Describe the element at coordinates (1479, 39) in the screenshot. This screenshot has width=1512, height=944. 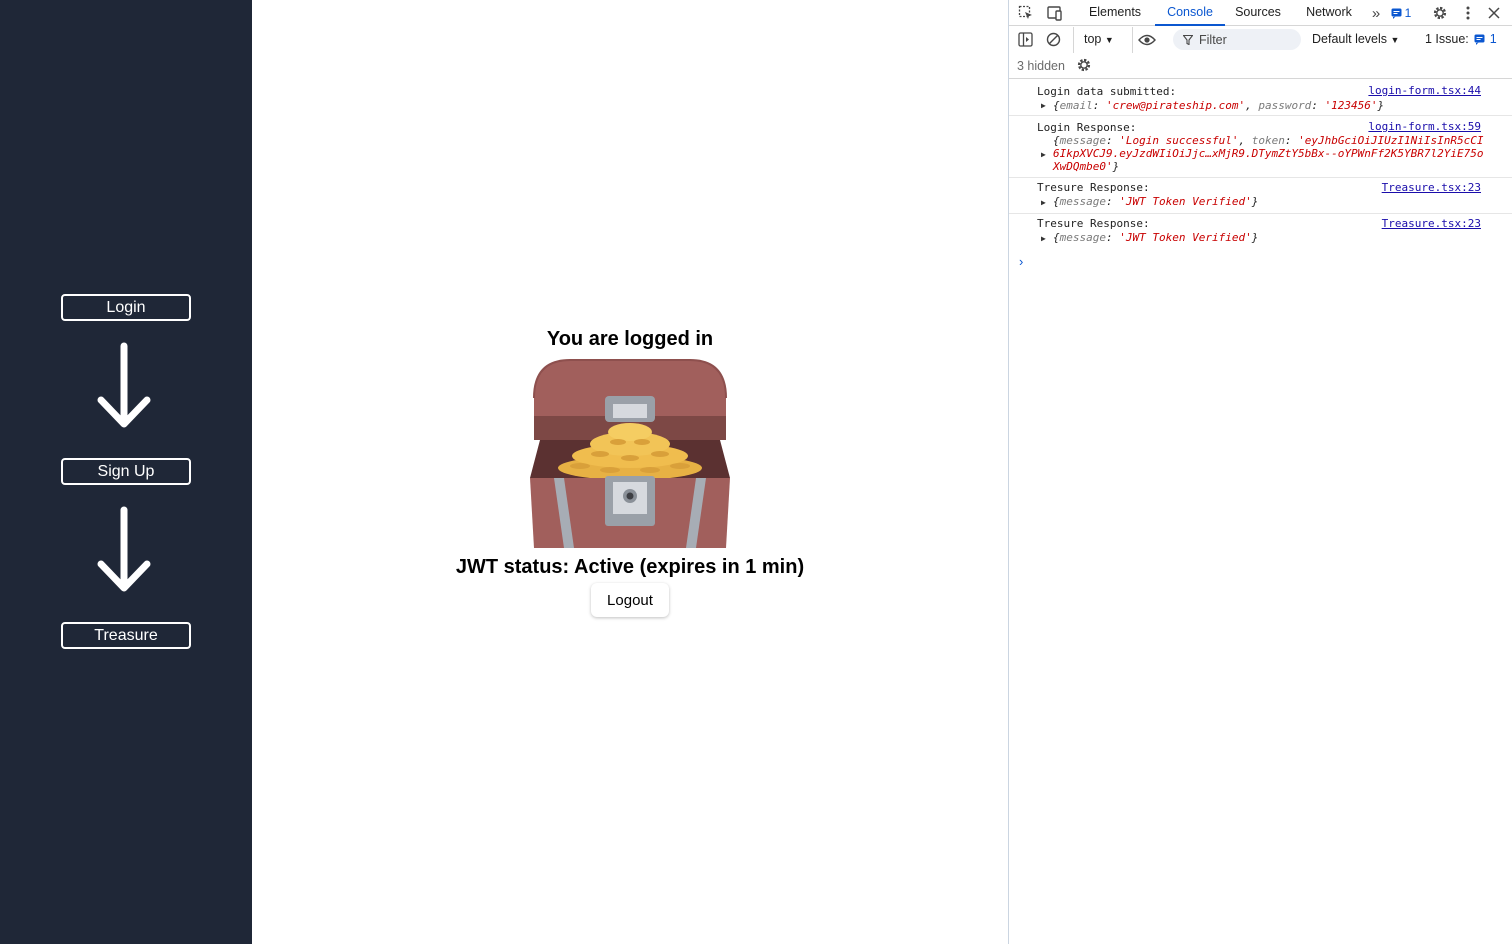
I see `issues-badge-icon` at that location.